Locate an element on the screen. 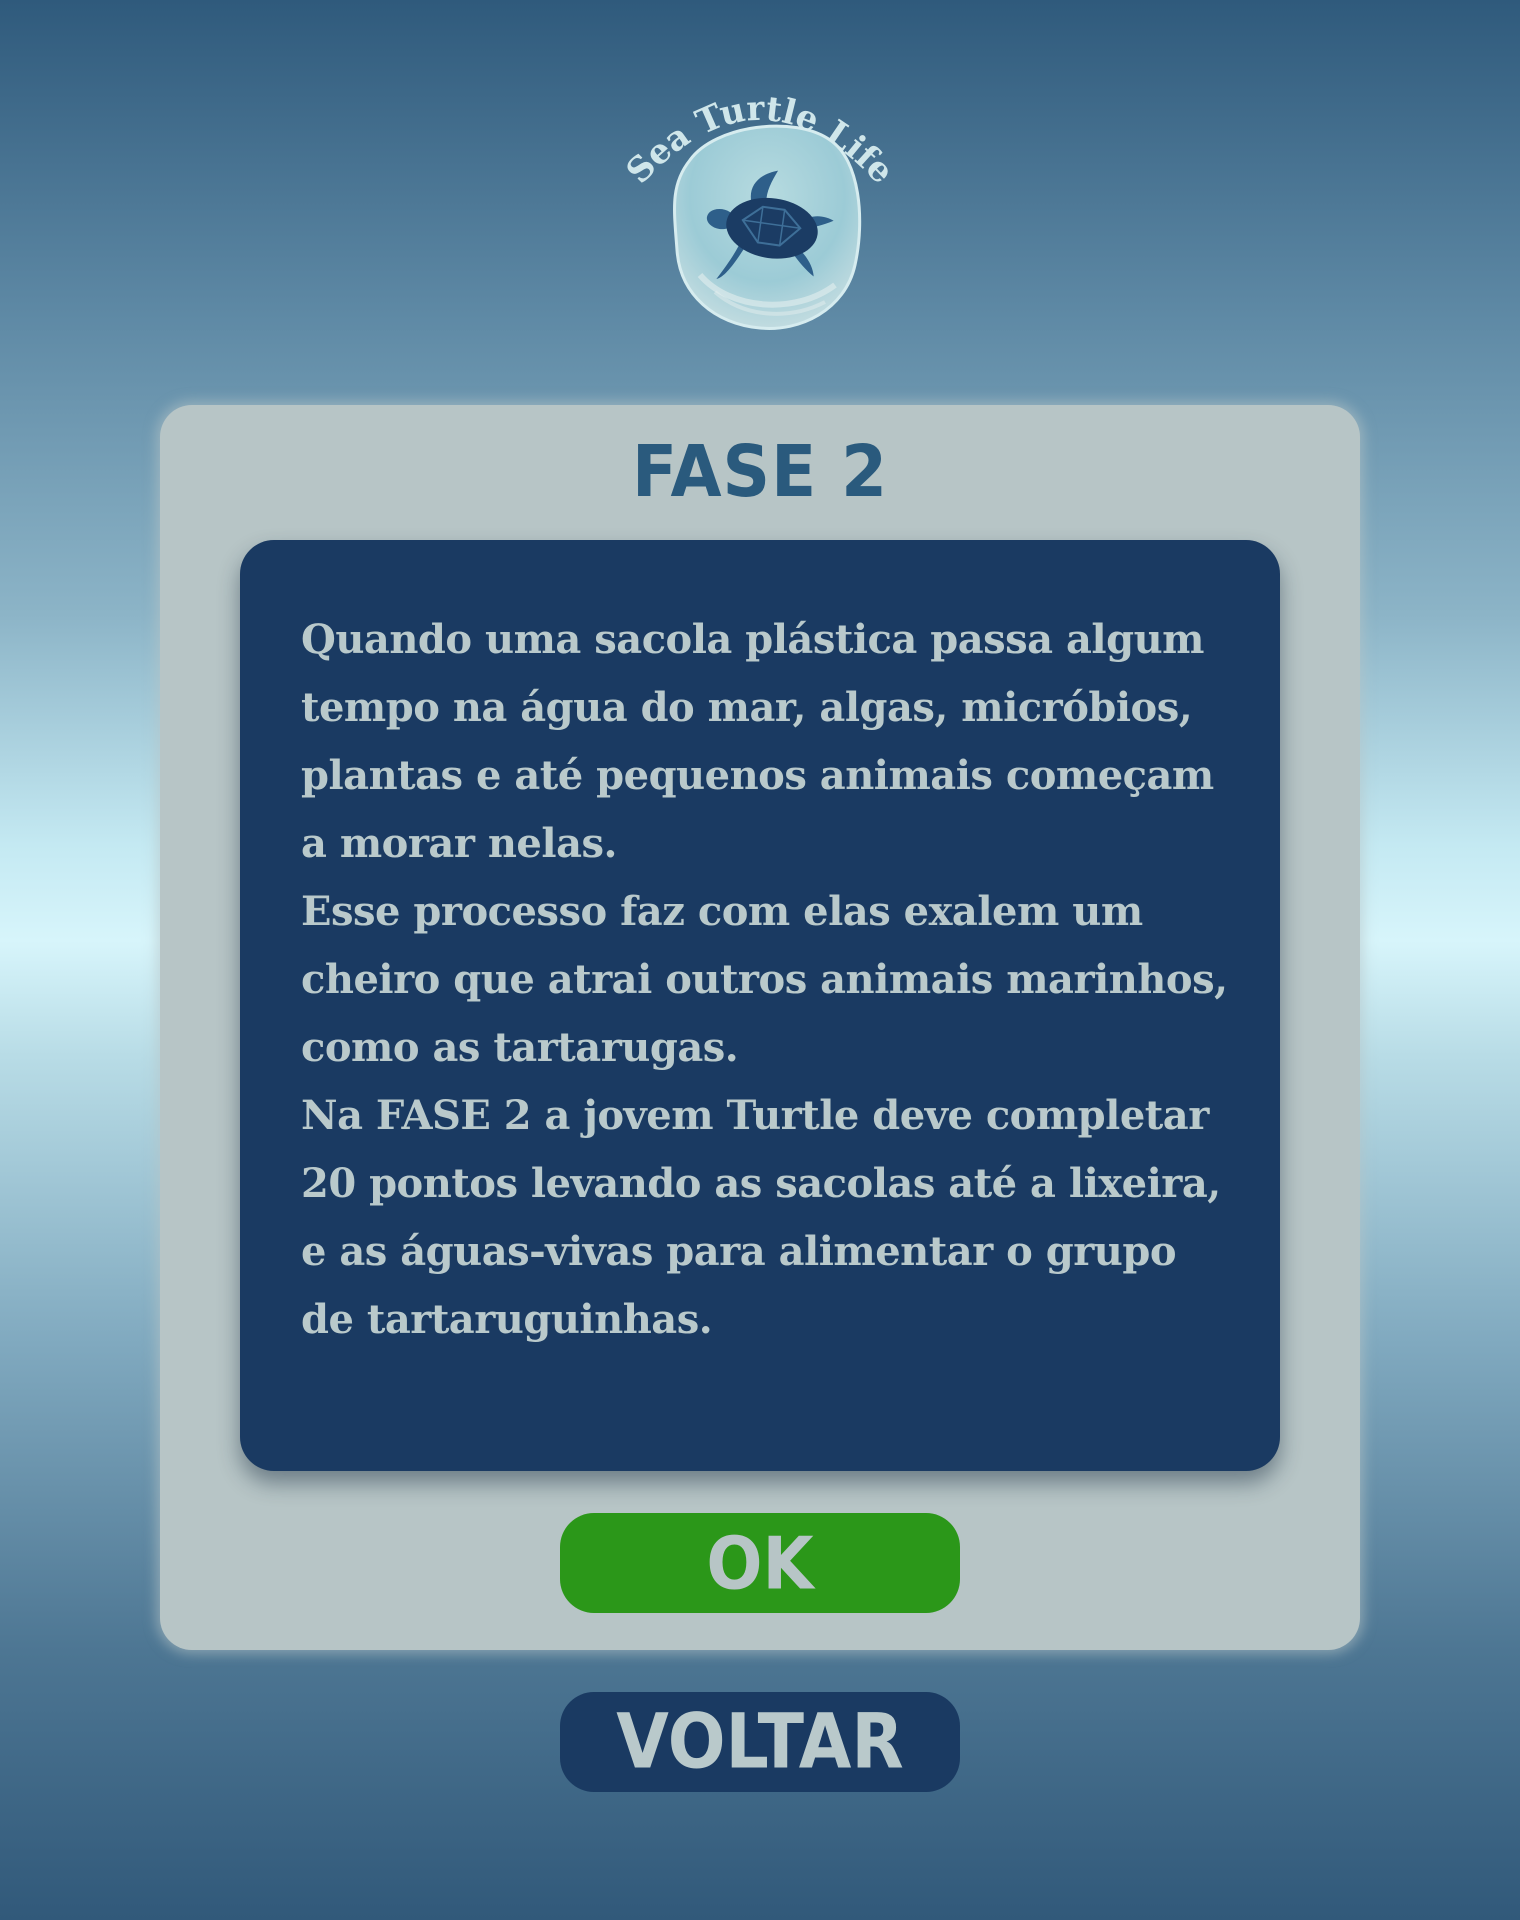 The image size is (1520, 1920). ok-button: OK is located at coordinates (760, 1563).